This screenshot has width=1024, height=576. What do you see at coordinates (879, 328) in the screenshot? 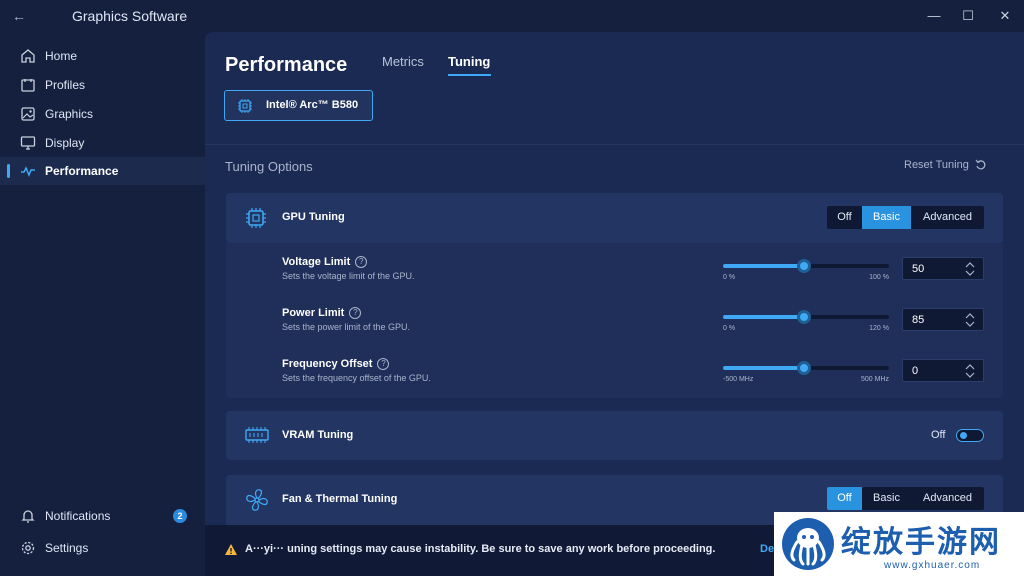
I see `slider-max-label: 120 %` at bounding box center [879, 328].